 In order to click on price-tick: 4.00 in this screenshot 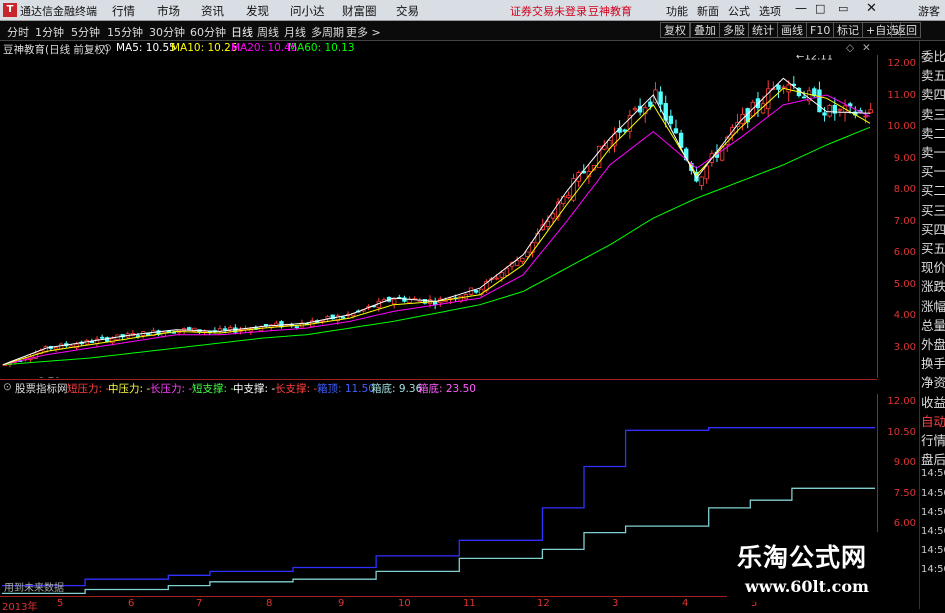, I will do `click(904, 315)`.